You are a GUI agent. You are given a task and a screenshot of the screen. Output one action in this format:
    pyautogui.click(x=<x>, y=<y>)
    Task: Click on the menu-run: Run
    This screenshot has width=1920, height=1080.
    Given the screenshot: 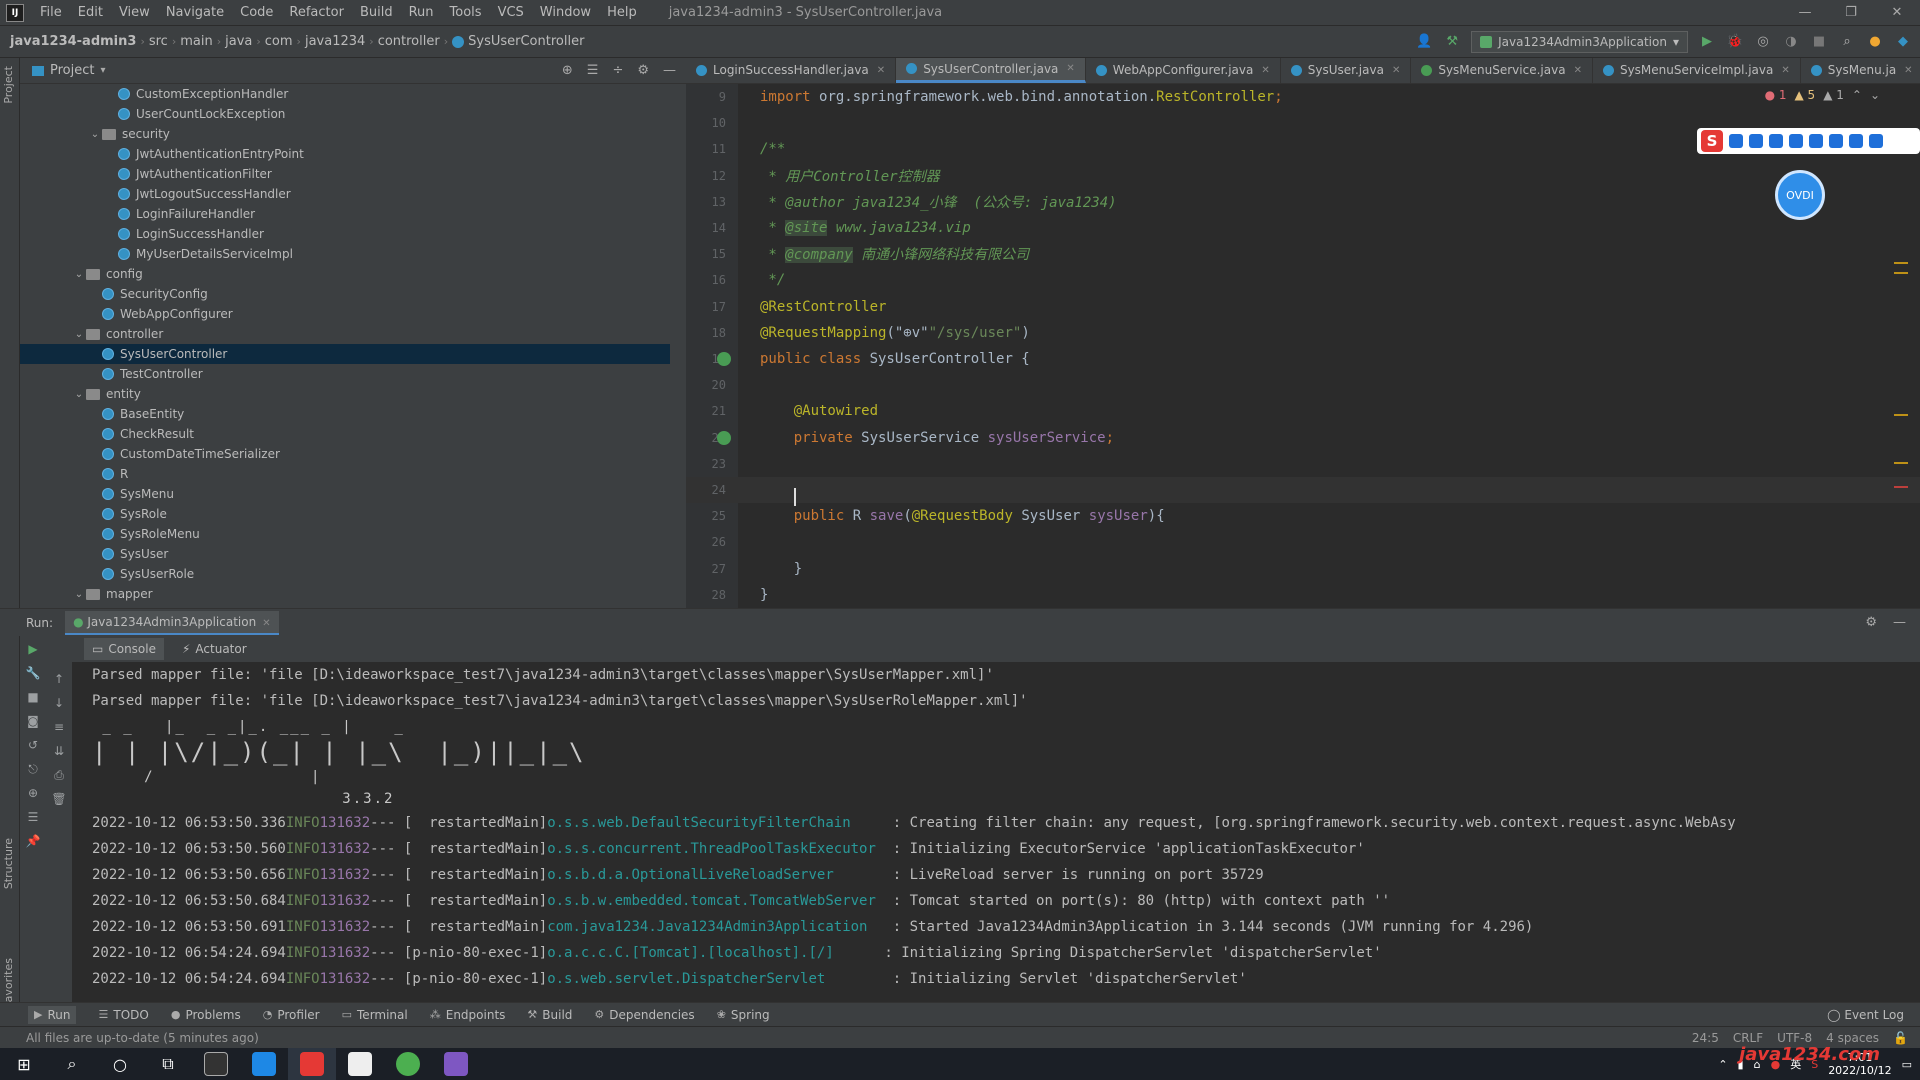 What is the action you would take?
    pyautogui.click(x=421, y=12)
    